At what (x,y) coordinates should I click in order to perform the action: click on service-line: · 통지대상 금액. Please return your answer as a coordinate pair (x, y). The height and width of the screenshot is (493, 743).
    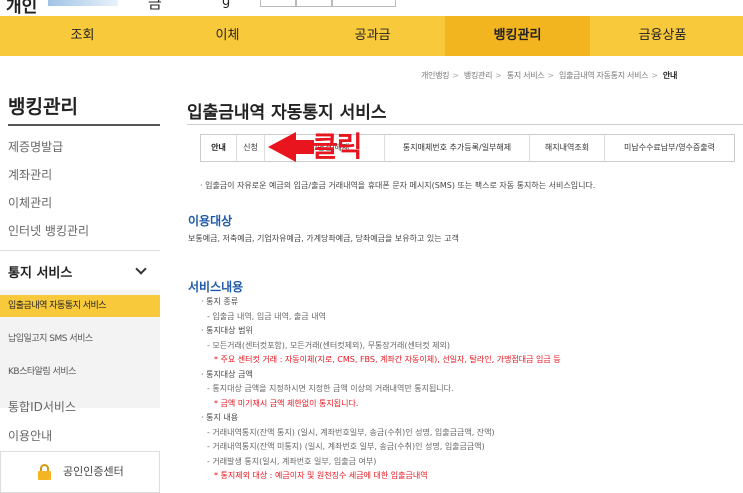
    Looking at the image, I should click on (227, 374).